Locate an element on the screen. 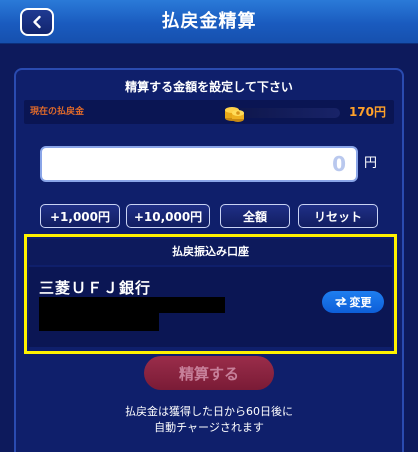 This screenshot has width=418, height=452. header-bar: 払戻金精算 is located at coordinates (209, 22).